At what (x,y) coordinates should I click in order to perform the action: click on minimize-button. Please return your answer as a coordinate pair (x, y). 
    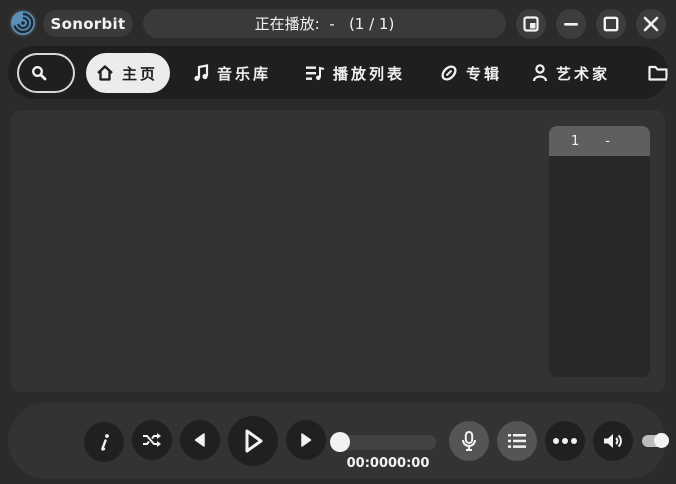
    Looking at the image, I should click on (571, 24).